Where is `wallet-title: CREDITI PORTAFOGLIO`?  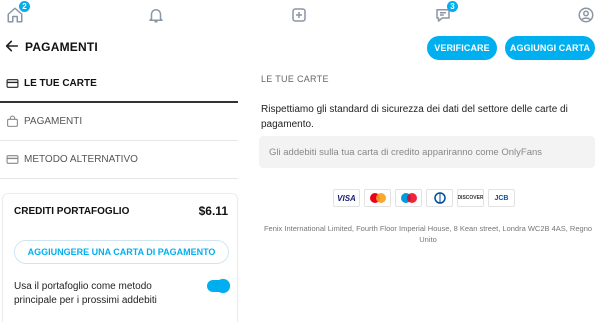
wallet-title: CREDITI PORTAFOGLIO is located at coordinates (72, 211).